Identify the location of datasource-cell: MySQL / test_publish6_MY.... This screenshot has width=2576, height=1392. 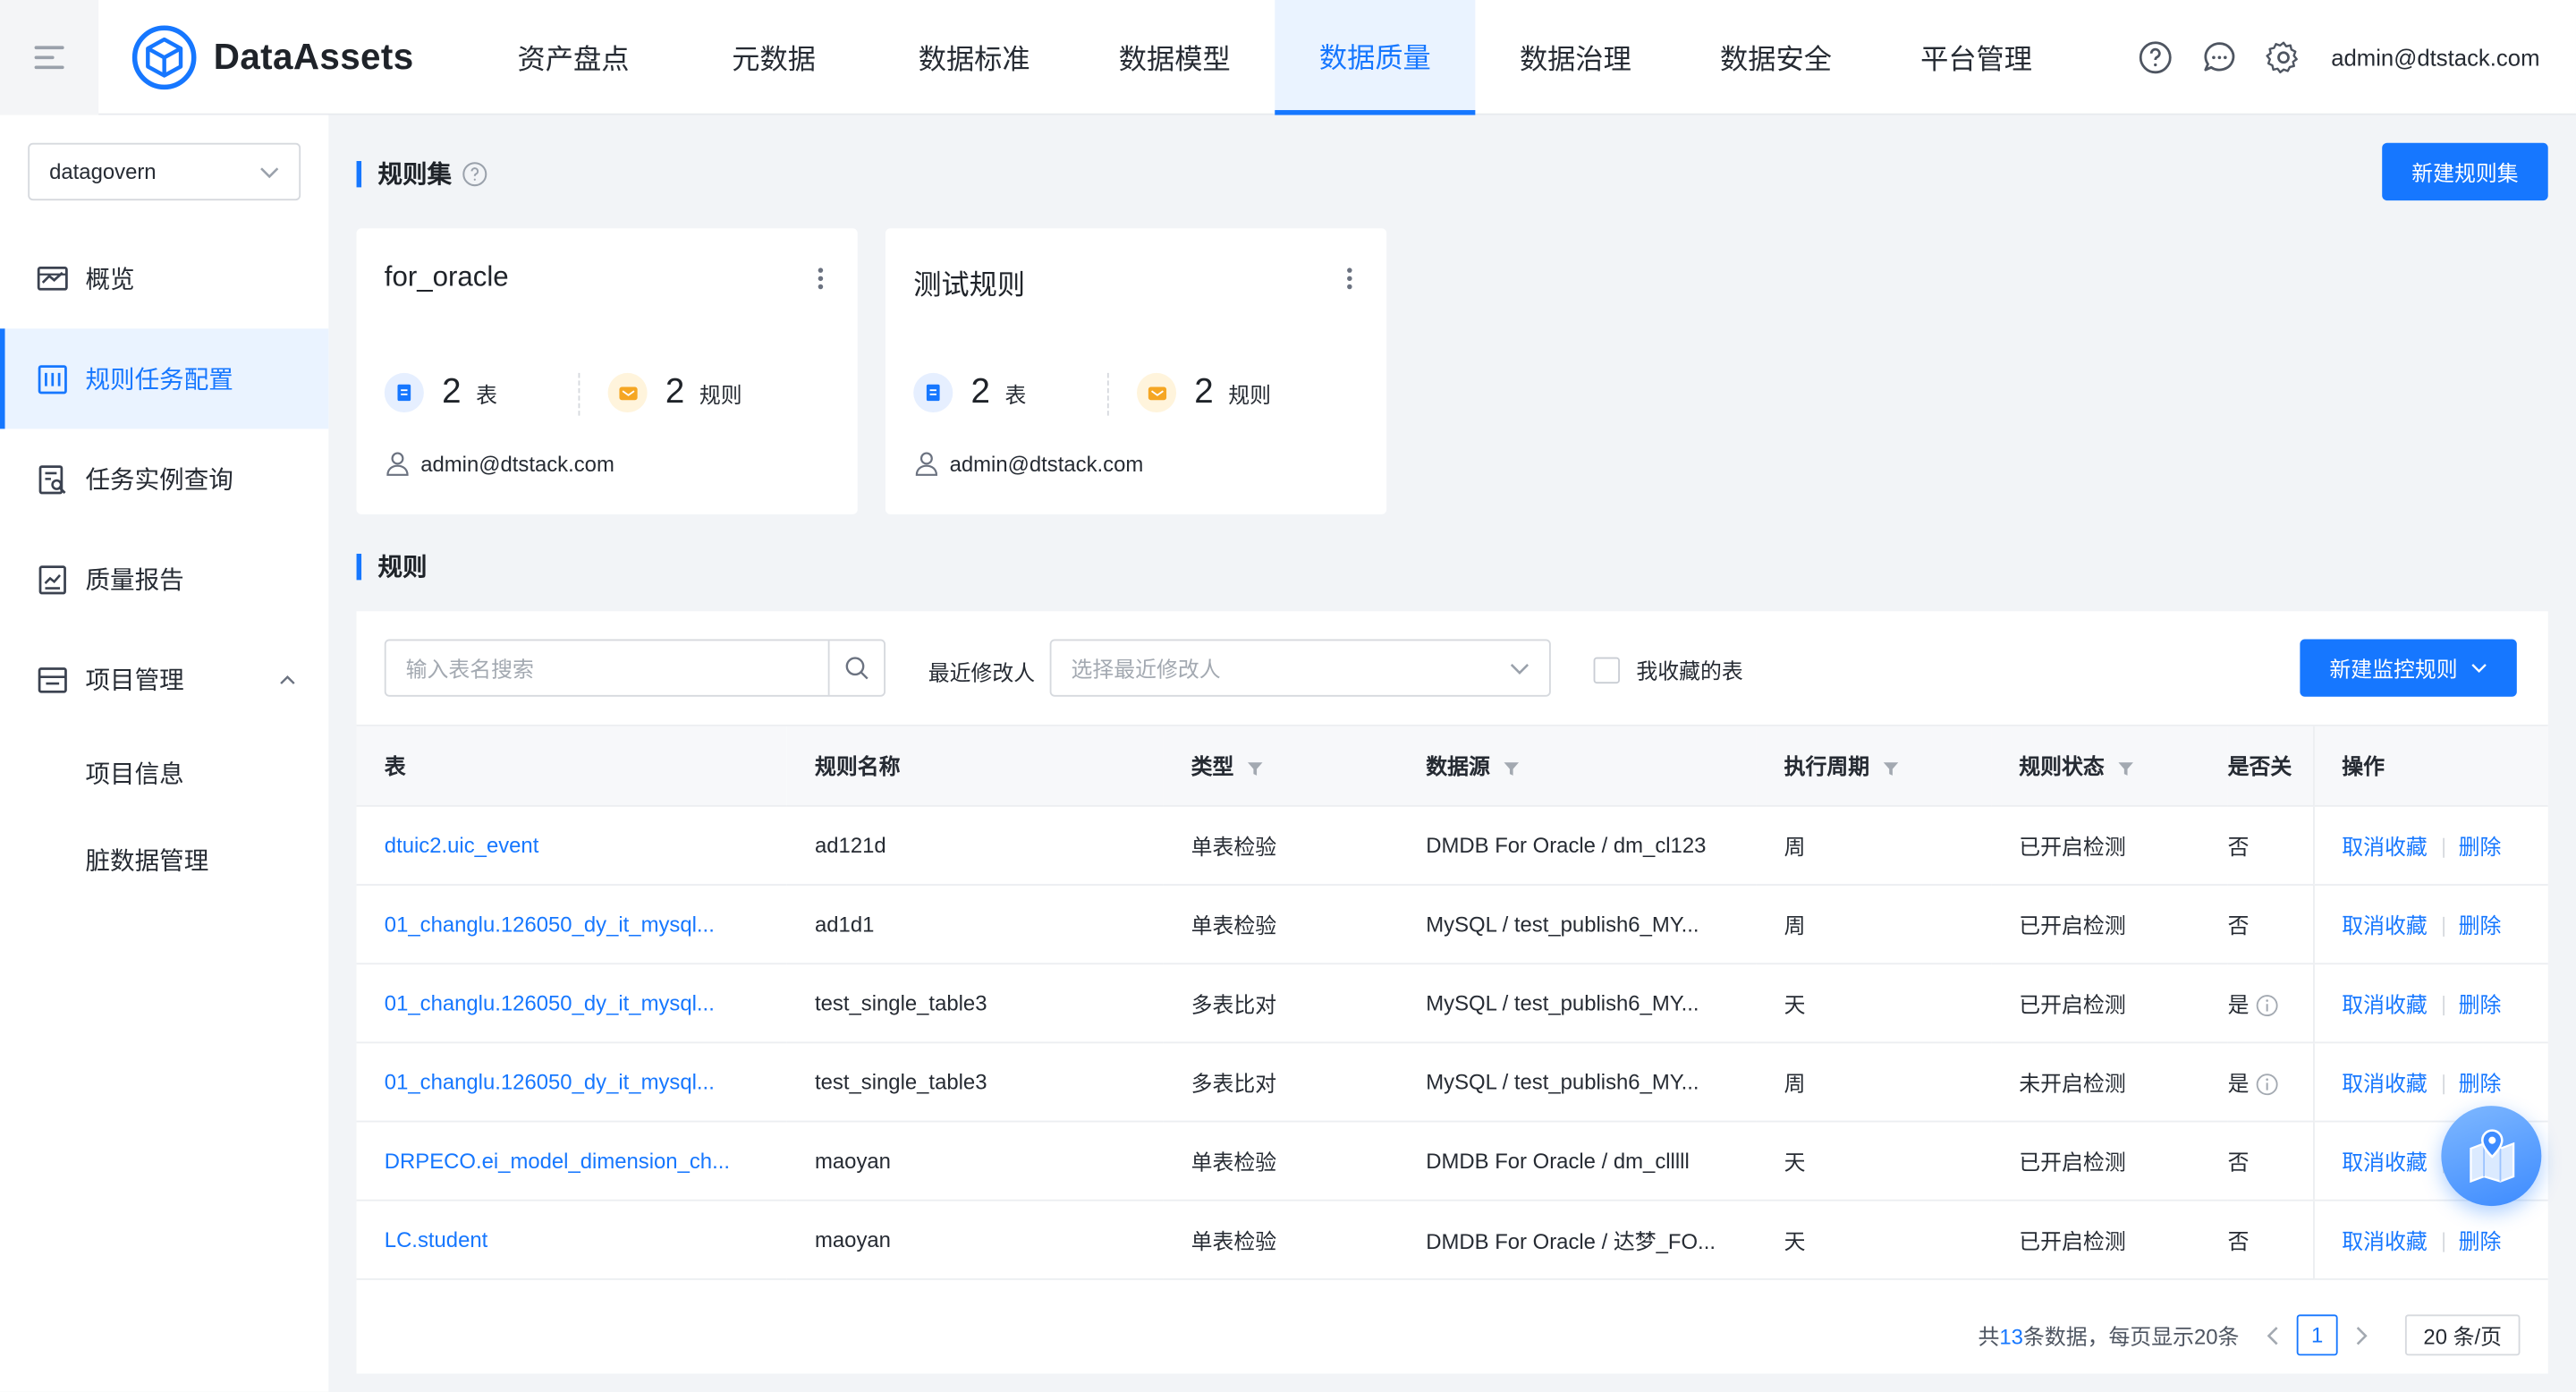
(1577, 1081).